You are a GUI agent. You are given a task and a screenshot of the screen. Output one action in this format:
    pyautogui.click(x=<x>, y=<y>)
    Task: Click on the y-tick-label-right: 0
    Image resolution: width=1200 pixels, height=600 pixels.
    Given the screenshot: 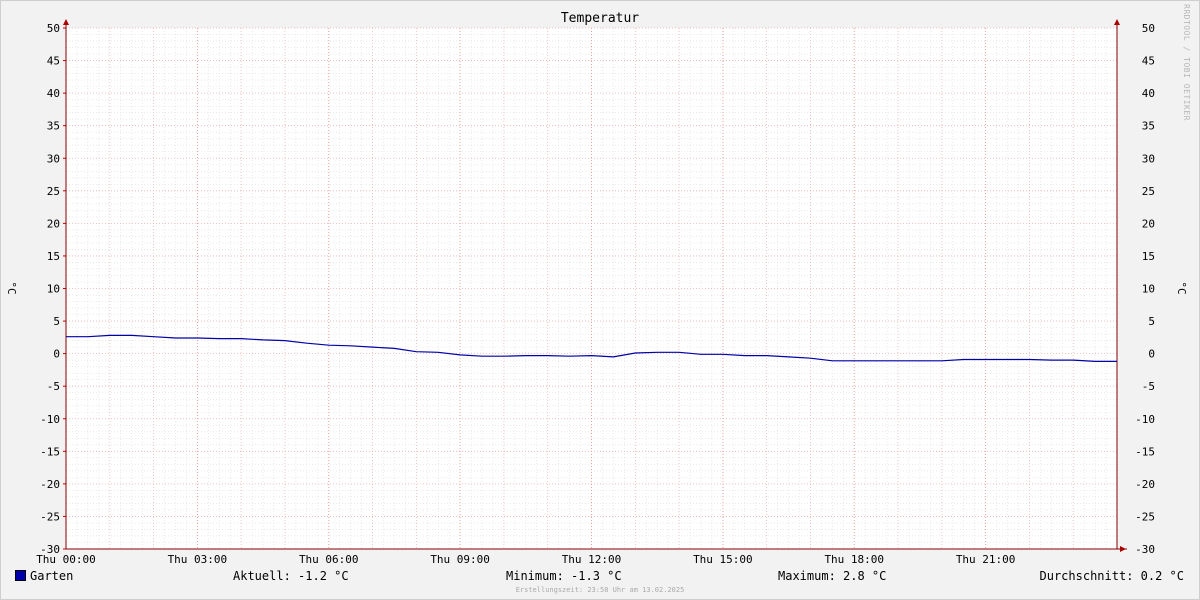 What is the action you would take?
    pyautogui.click(x=1151, y=354)
    